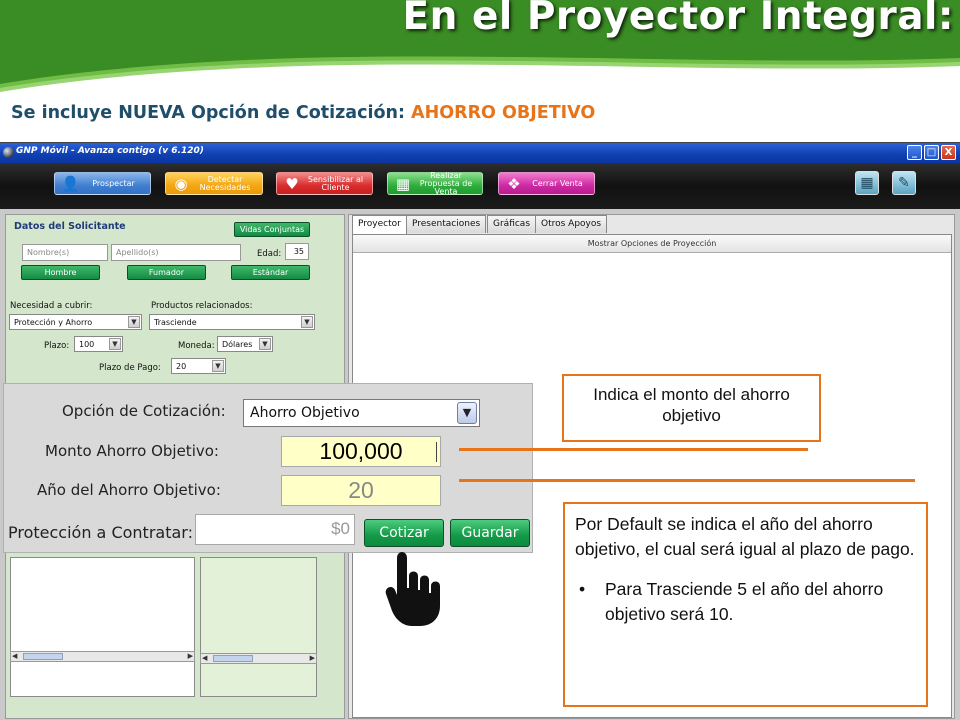 This screenshot has height=720, width=960. What do you see at coordinates (166, 272) in the screenshot?
I see `fumador-button: Fumador` at bounding box center [166, 272].